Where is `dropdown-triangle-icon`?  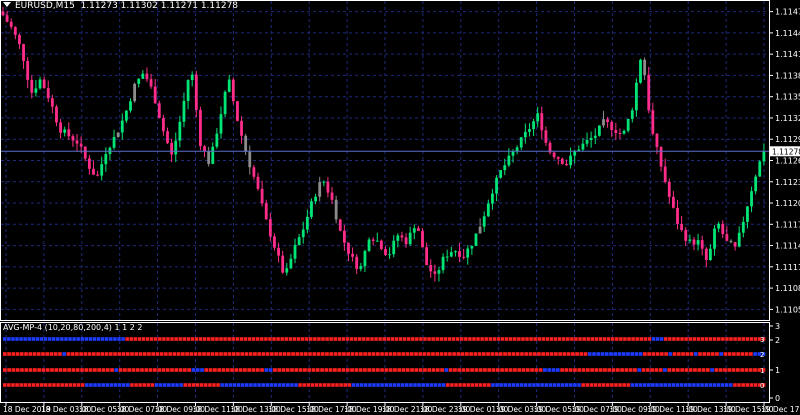 dropdown-triangle-icon is located at coordinates (7, 4).